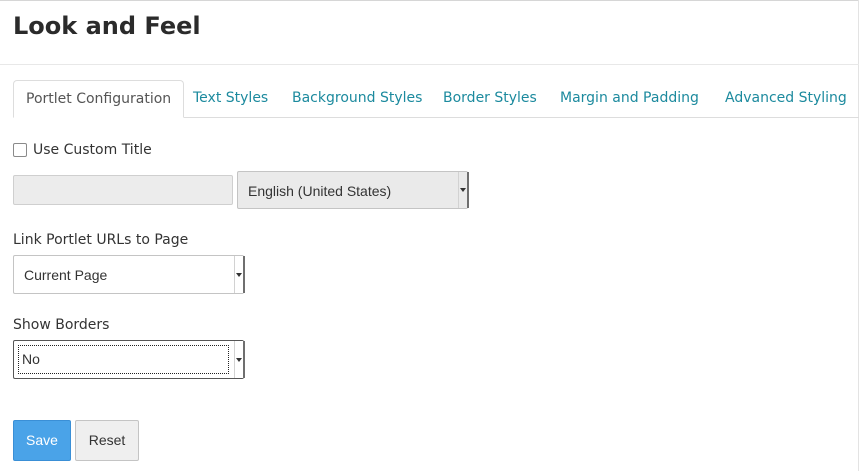 This screenshot has width=859, height=471. I want to click on show-borders-label: Show Borders, so click(61, 325).